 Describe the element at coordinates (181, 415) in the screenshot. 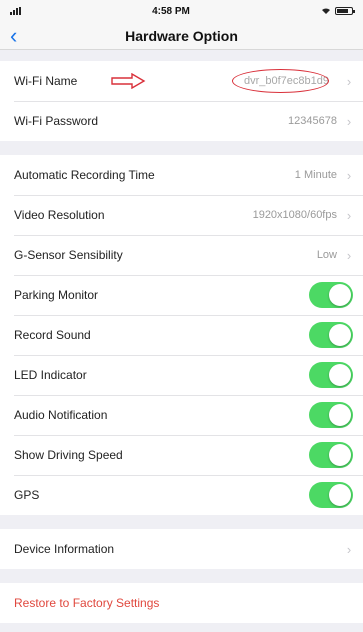

I see `toggle-row-audio-notification: Audio Notification` at that location.